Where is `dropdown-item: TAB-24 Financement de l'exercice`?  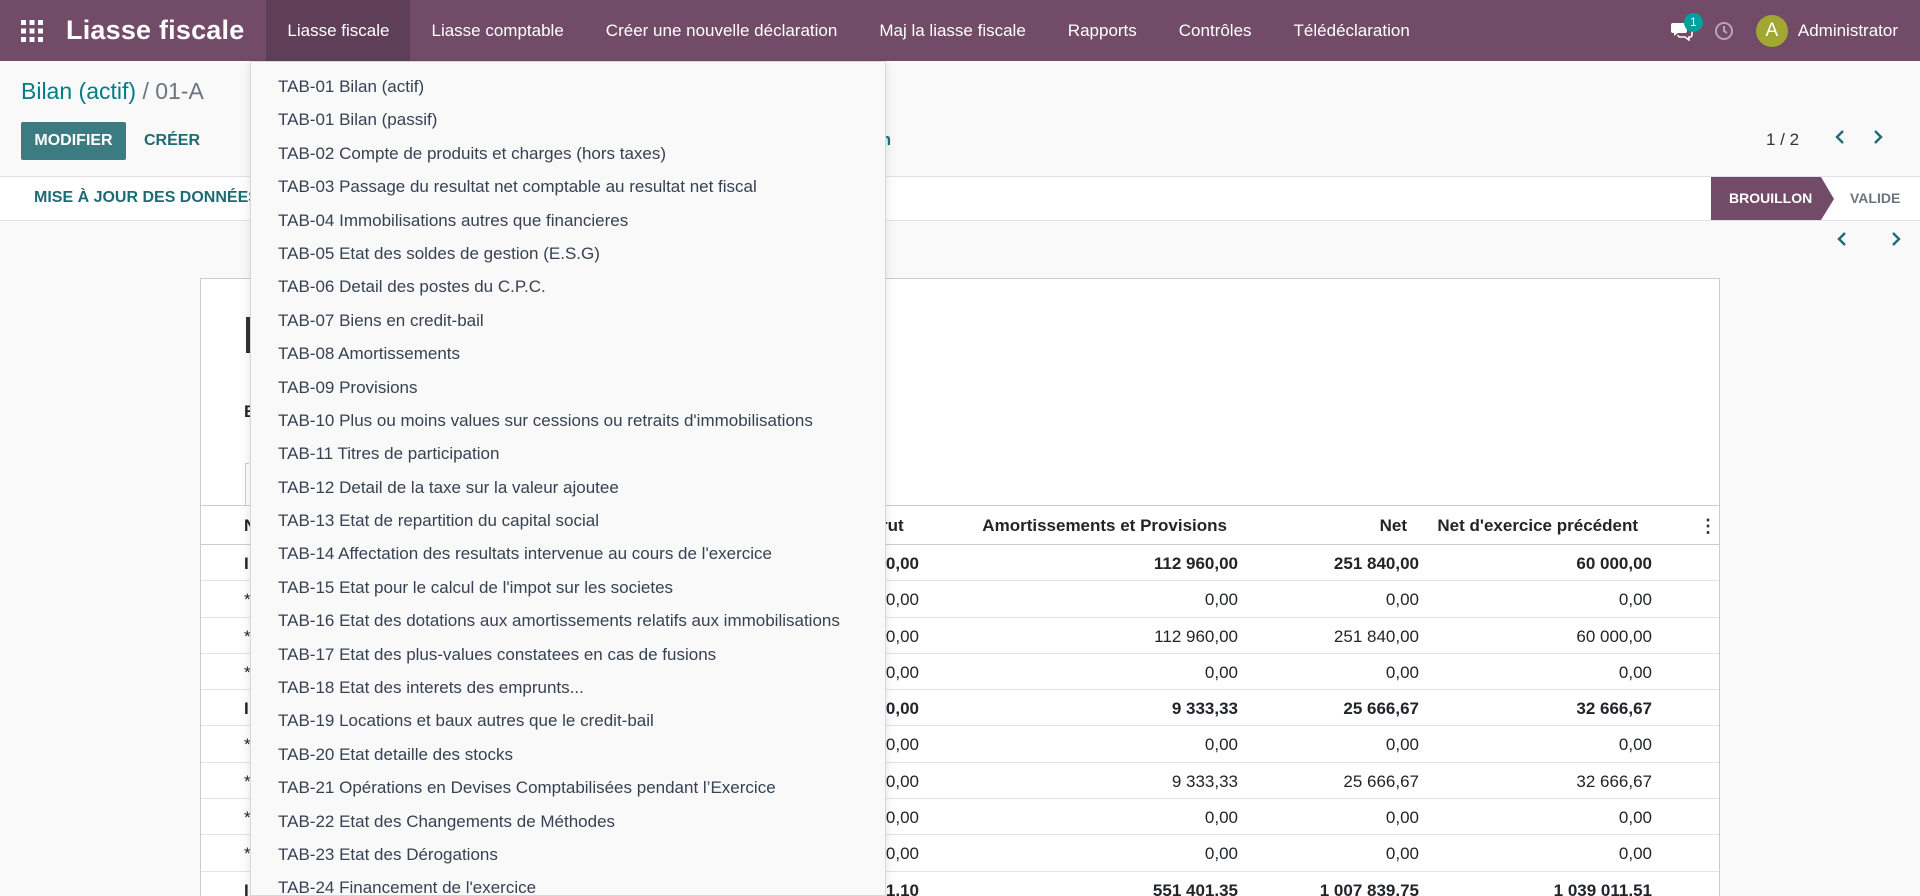 dropdown-item: TAB-24 Financement de l'exercice is located at coordinates (568, 883).